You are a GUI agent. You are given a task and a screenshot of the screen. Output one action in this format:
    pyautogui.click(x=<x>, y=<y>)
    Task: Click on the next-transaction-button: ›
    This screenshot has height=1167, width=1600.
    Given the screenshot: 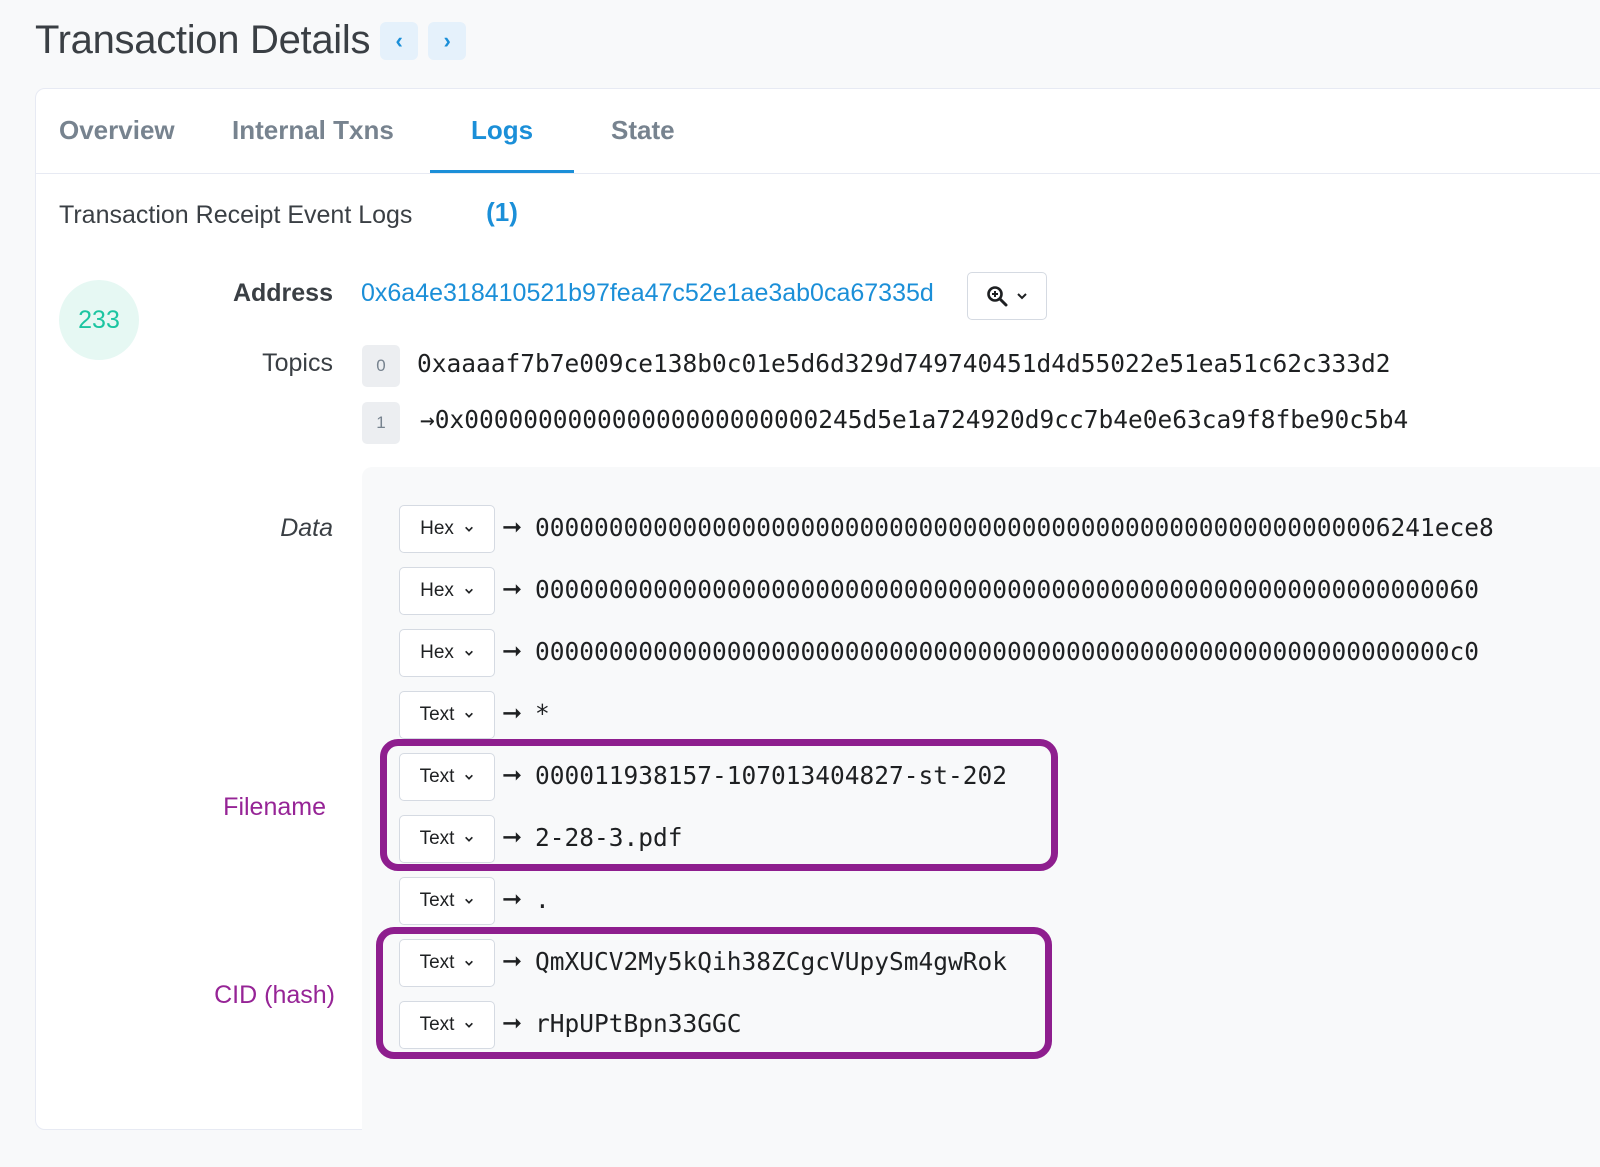 What is the action you would take?
    pyautogui.click(x=447, y=40)
    